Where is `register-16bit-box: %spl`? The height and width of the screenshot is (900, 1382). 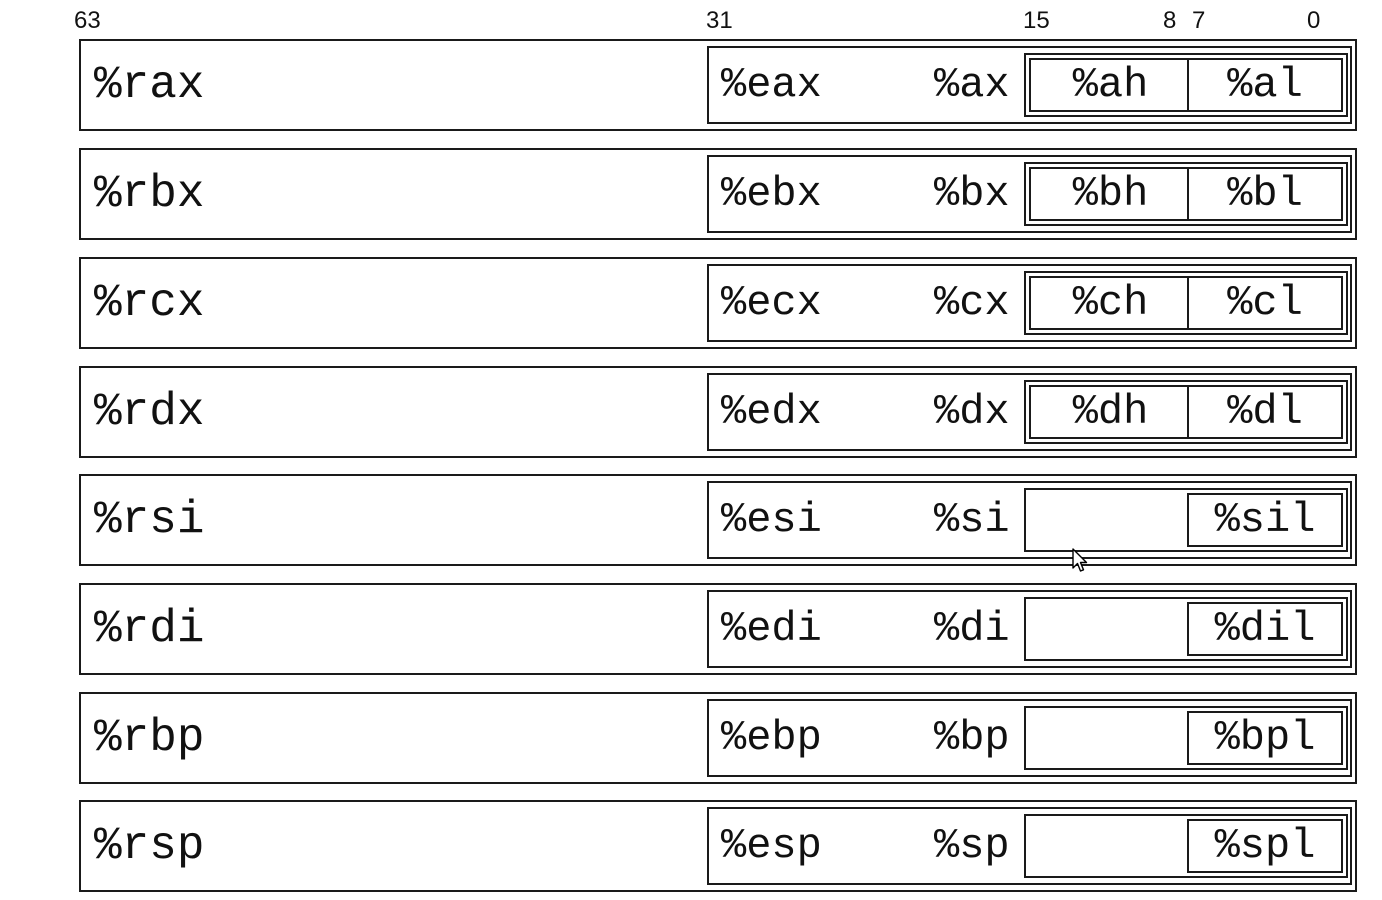 register-16bit-box: %spl is located at coordinates (1186, 846).